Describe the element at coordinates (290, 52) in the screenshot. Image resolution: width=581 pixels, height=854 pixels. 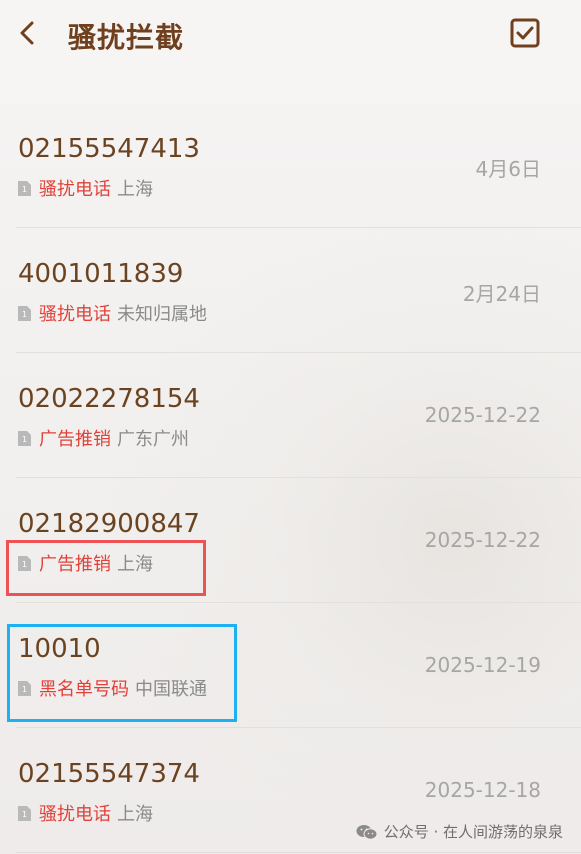
I see `app-header: 骚扰拦截` at that location.